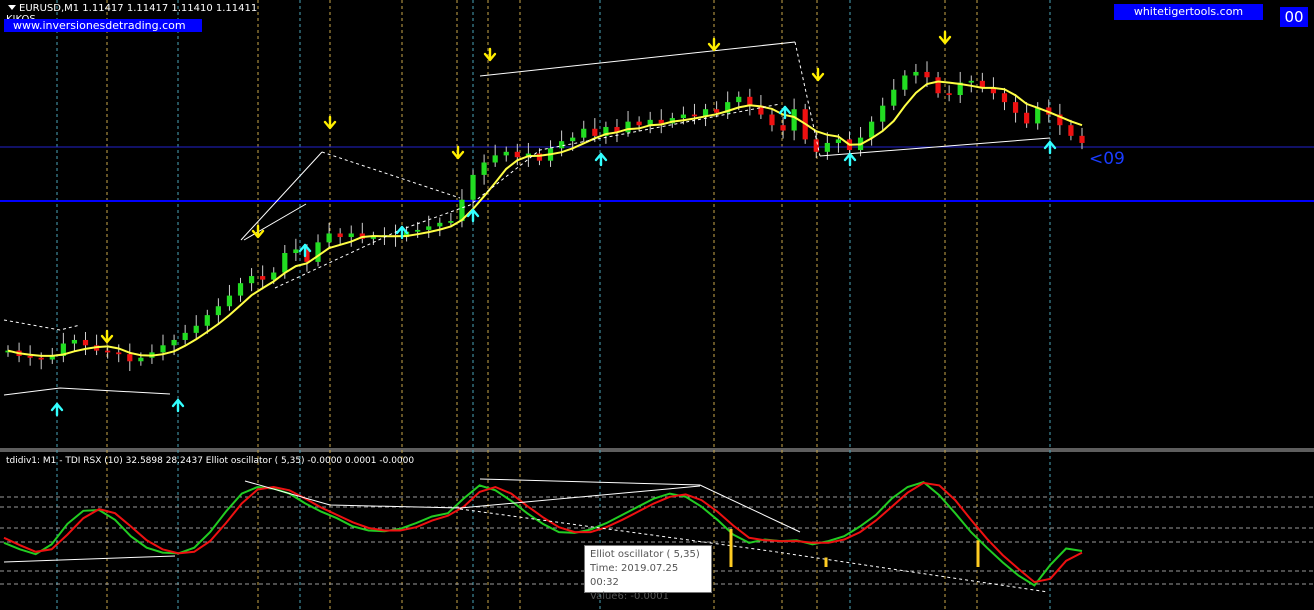 Image resolution: width=1314 pixels, height=610 pixels. I want to click on divergence-line, so click(89, 559).